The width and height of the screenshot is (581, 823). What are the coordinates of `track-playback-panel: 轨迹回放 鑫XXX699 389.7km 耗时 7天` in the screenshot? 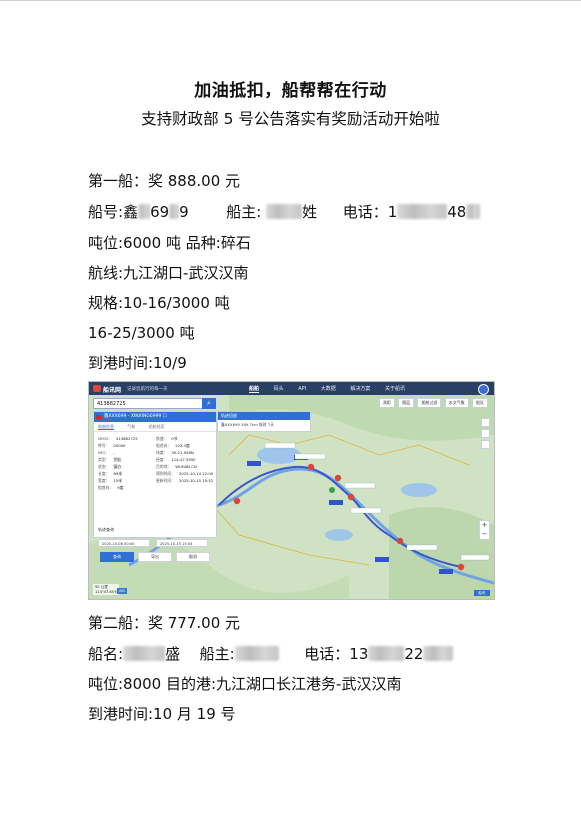 It's located at (264, 421).